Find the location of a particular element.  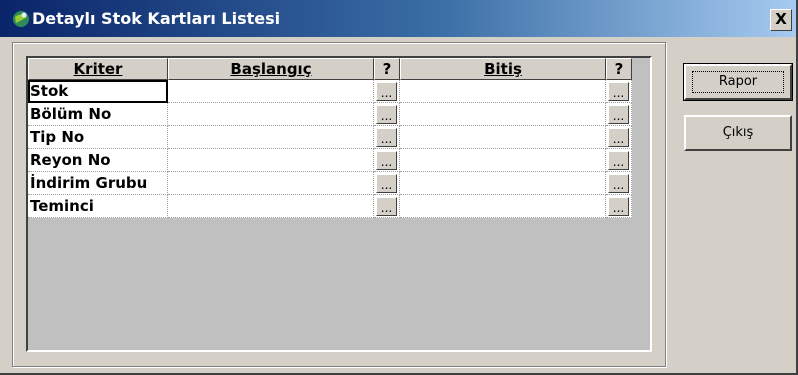

cikis-button-label: Çıkış is located at coordinates (738, 132).